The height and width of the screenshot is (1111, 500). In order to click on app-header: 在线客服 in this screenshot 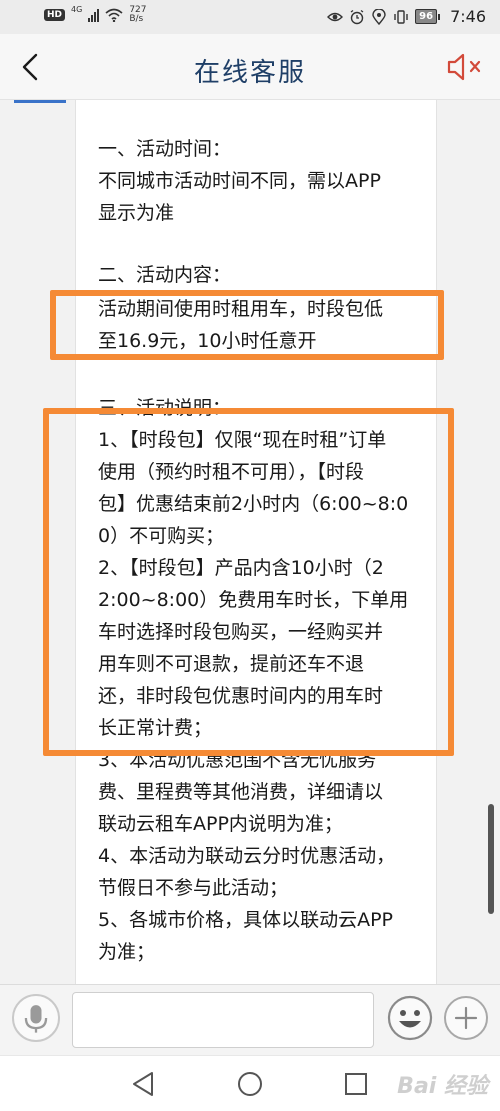, I will do `click(250, 67)`.